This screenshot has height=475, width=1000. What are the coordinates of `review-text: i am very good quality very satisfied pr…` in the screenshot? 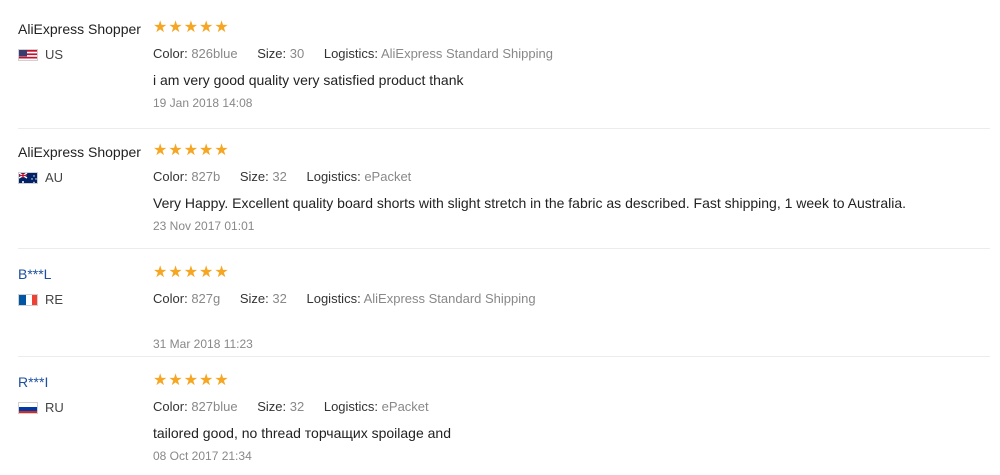 It's located at (308, 80).